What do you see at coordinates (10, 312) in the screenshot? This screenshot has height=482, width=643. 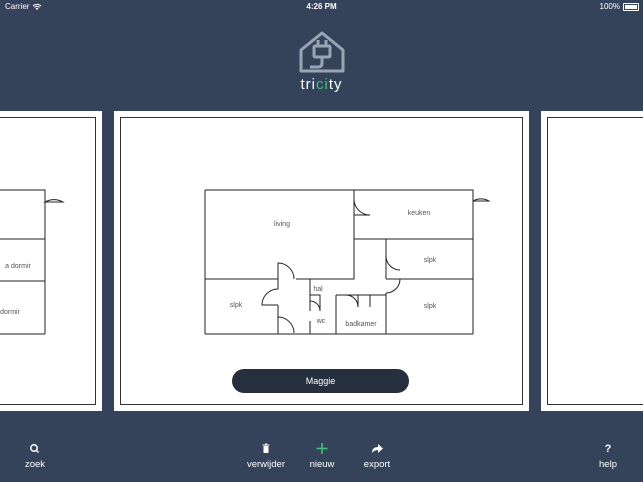 I see `room-label: dormir` at bounding box center [10, 312].